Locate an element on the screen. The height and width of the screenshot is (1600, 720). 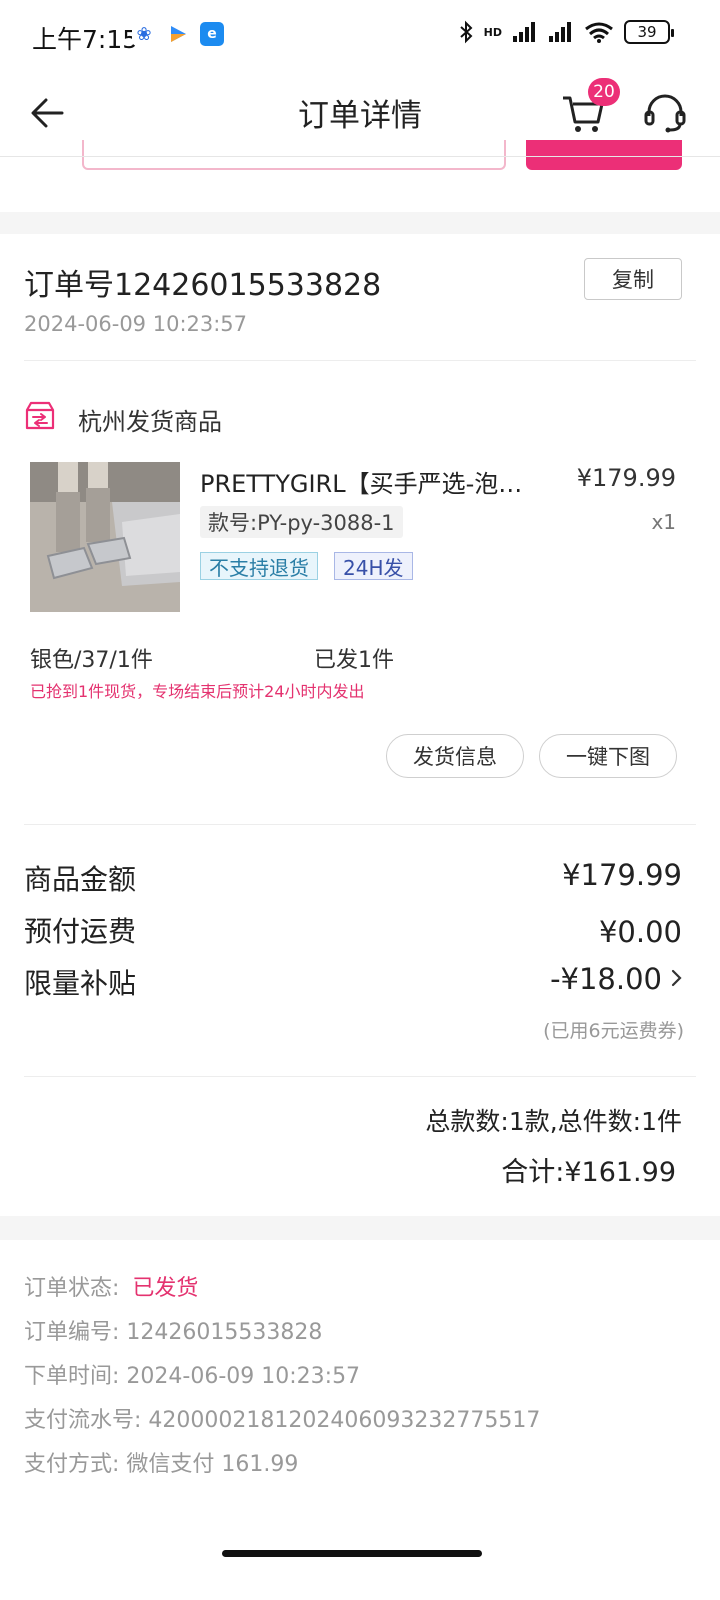
headset-icon is located at coordinates (665, 113).